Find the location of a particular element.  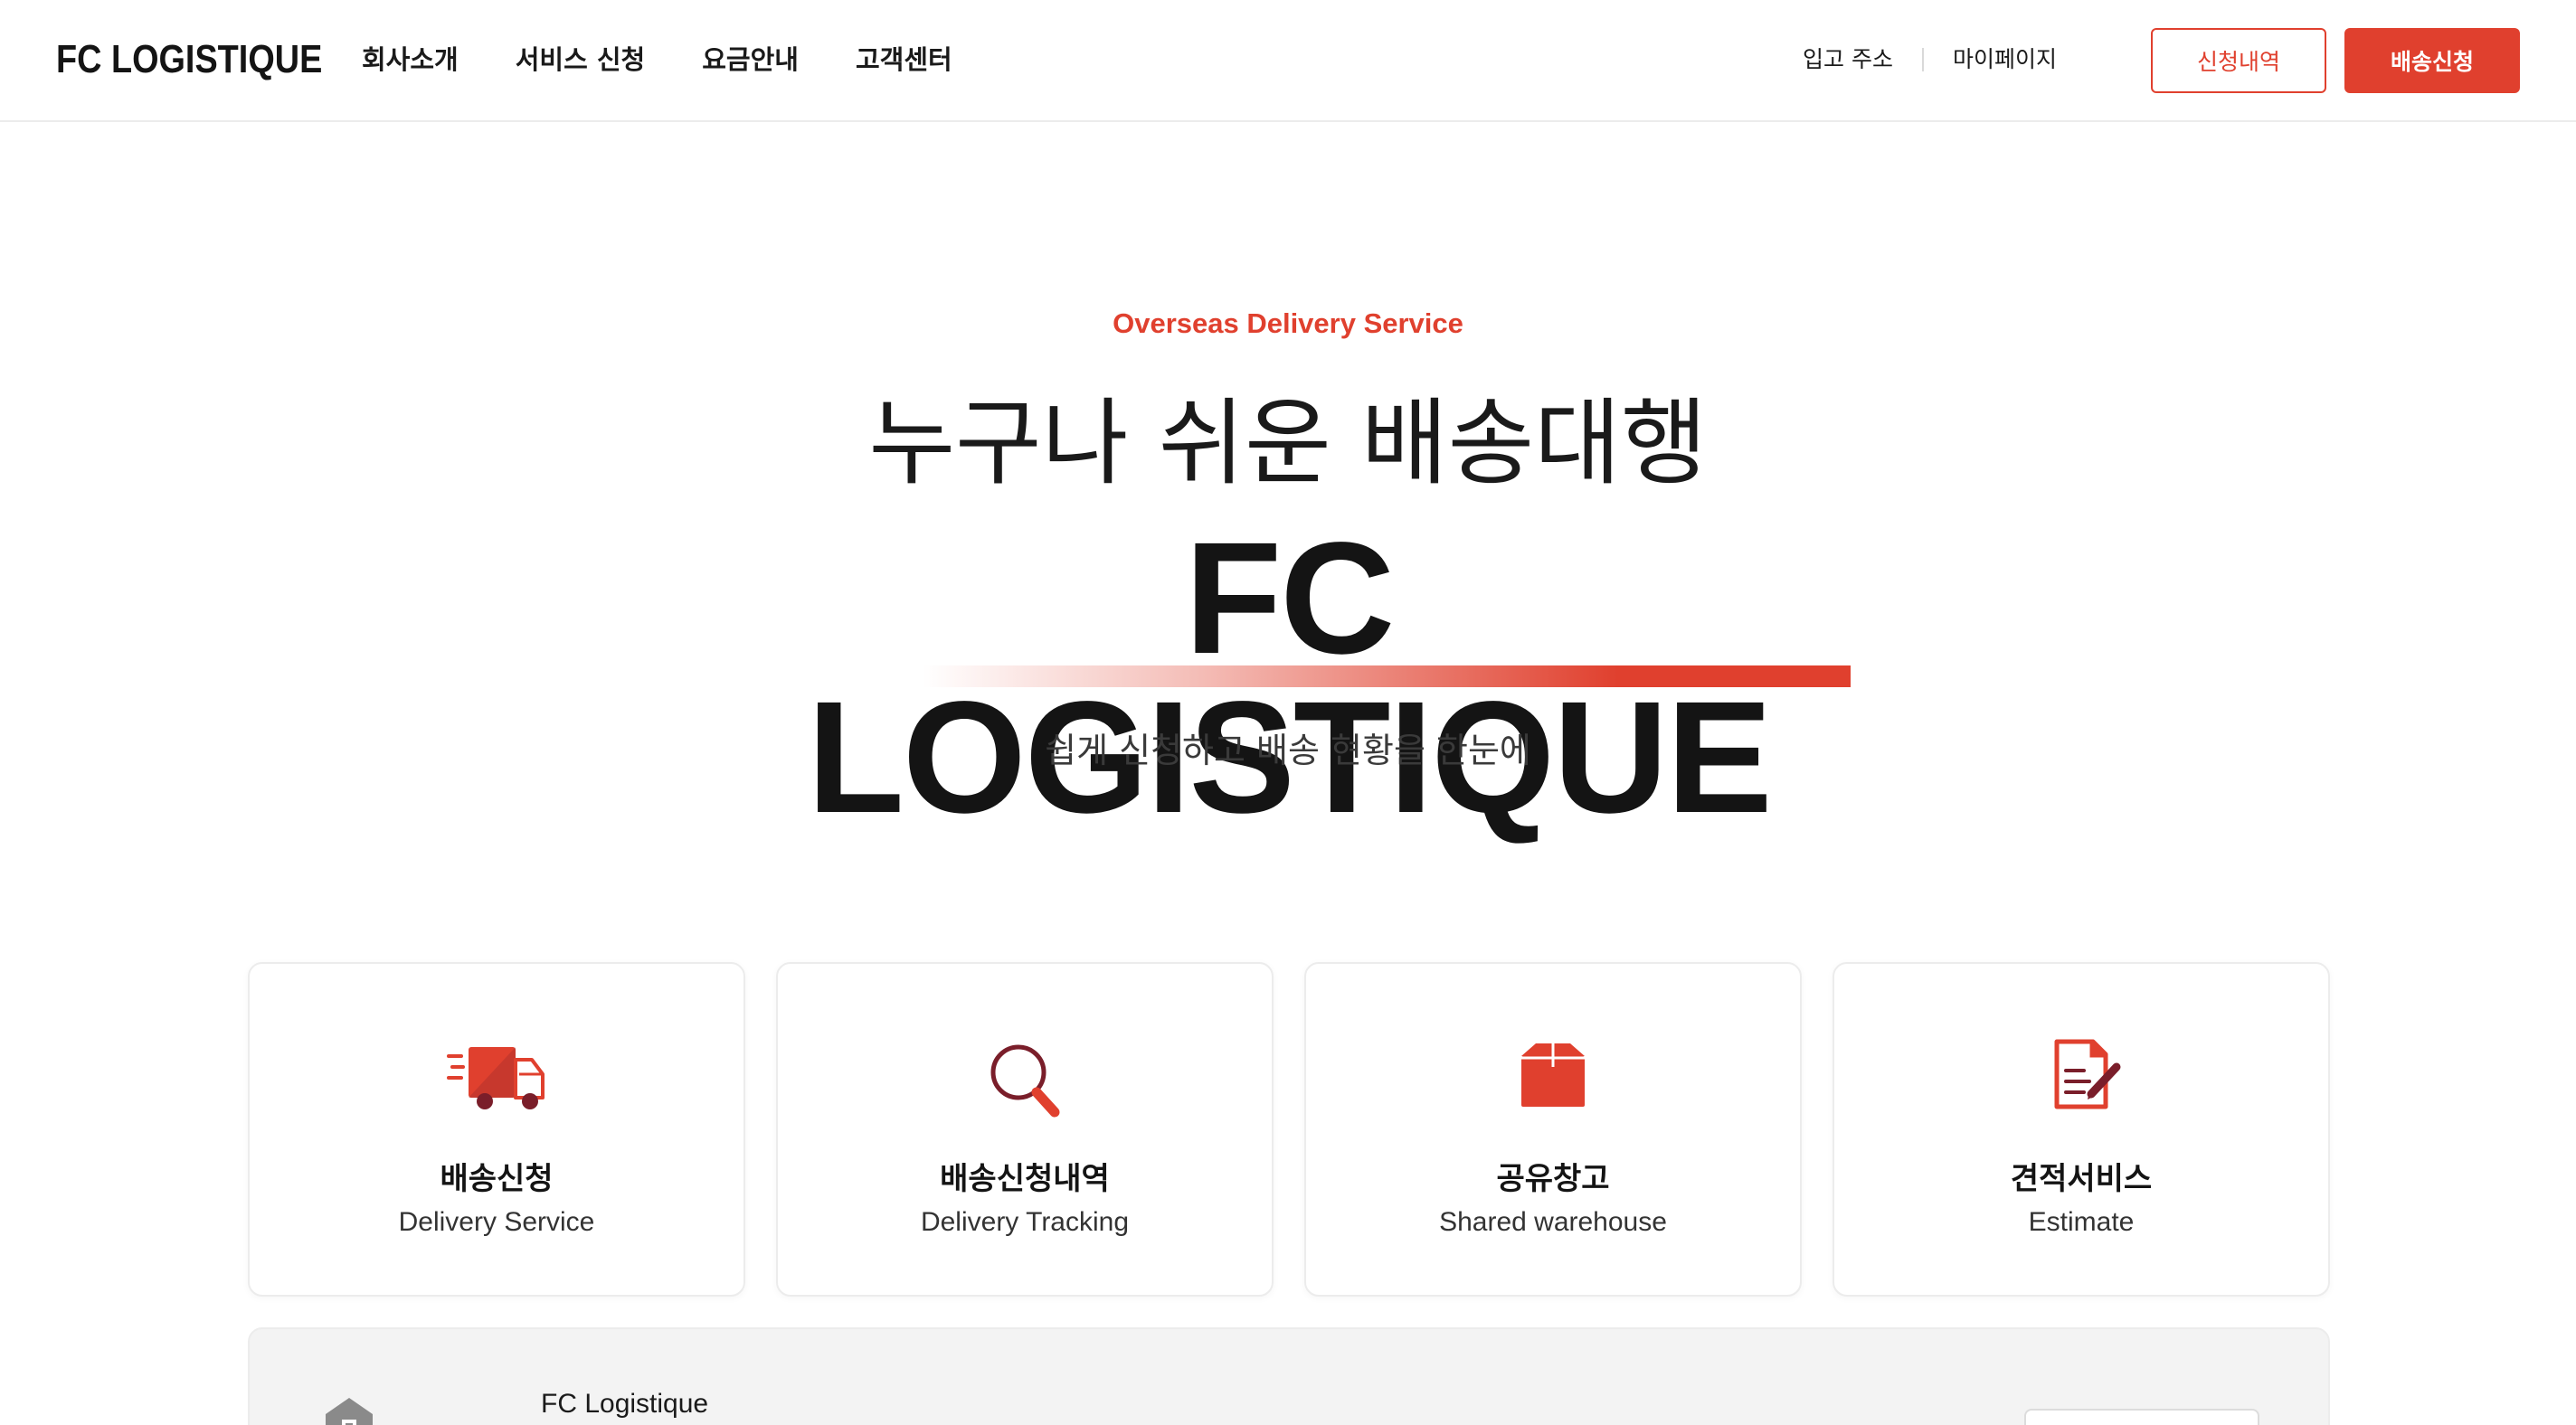

card-subtitle: Delivery Service is located at coordinates (496, 1222).